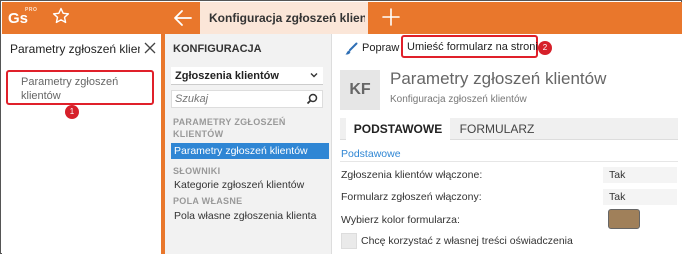 The width and height of the screenshot is (682, 254). What do you see at coordinates (237, 99) in the screenshot?
I see `search-input` at bounding box center [237, 99].